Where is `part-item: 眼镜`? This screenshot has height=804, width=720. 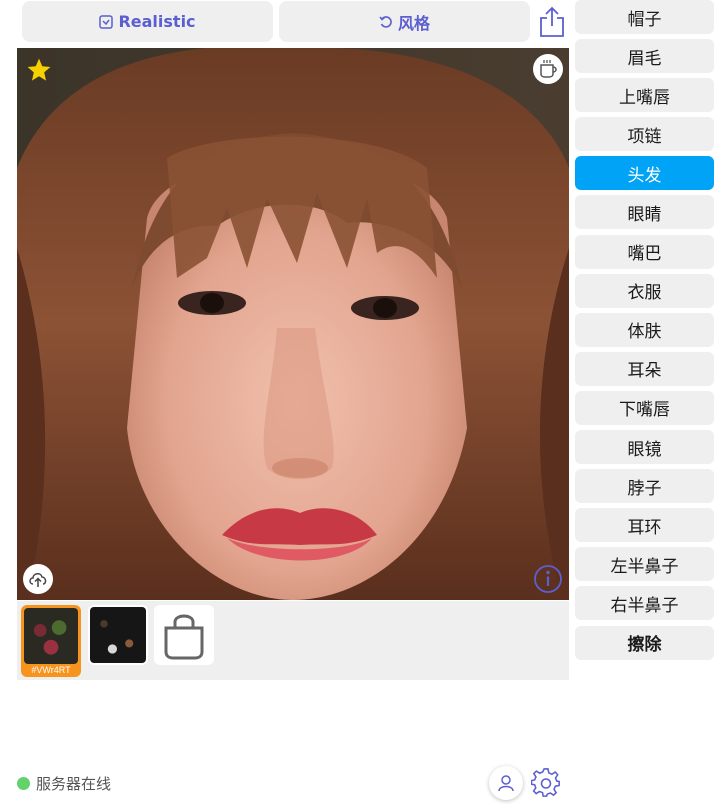 part-item: 眼镜 is located at coordinates (644, 447).